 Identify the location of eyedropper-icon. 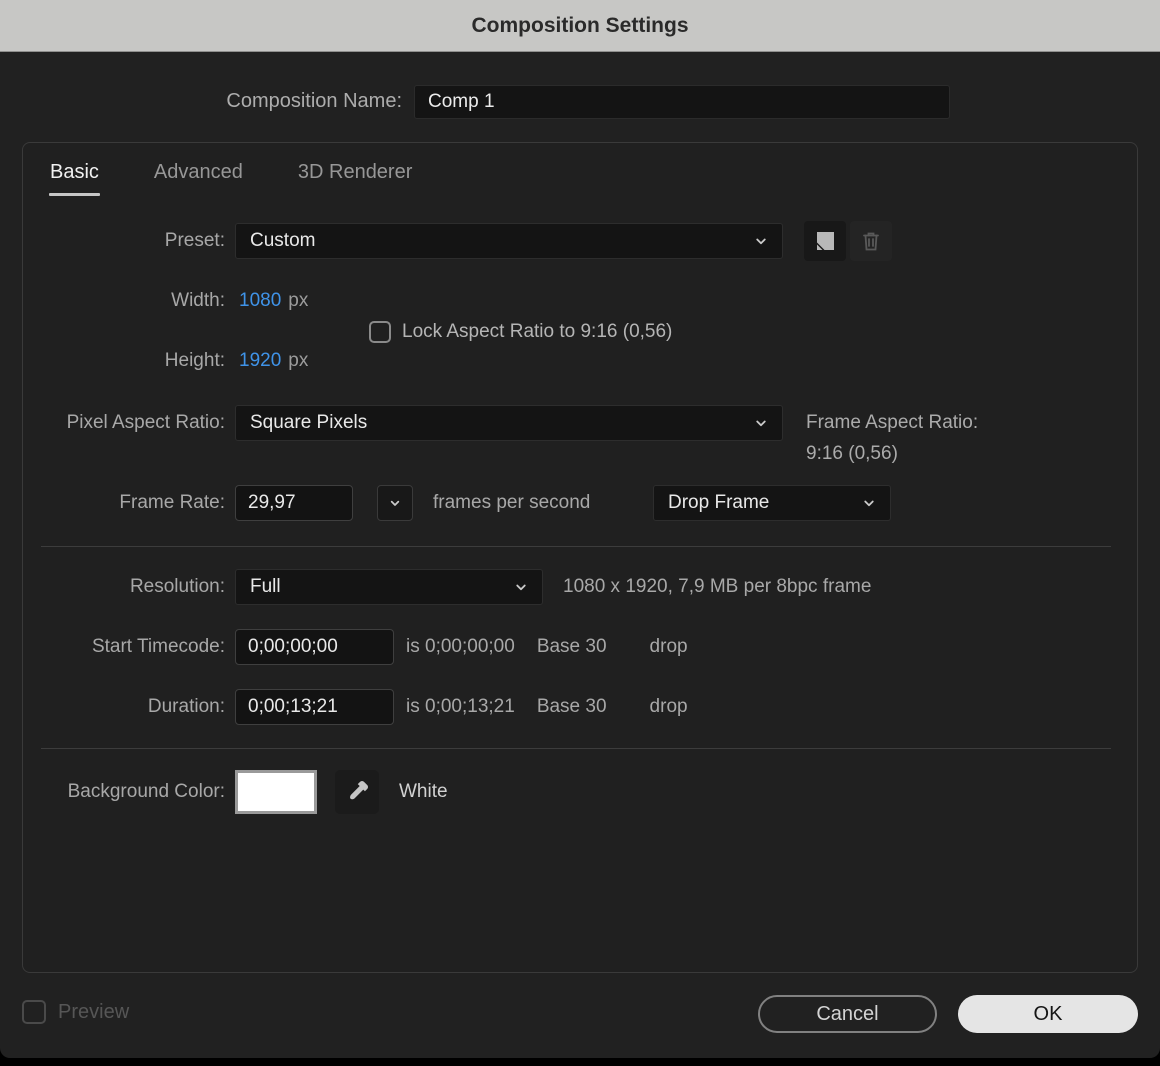
(359, 790).